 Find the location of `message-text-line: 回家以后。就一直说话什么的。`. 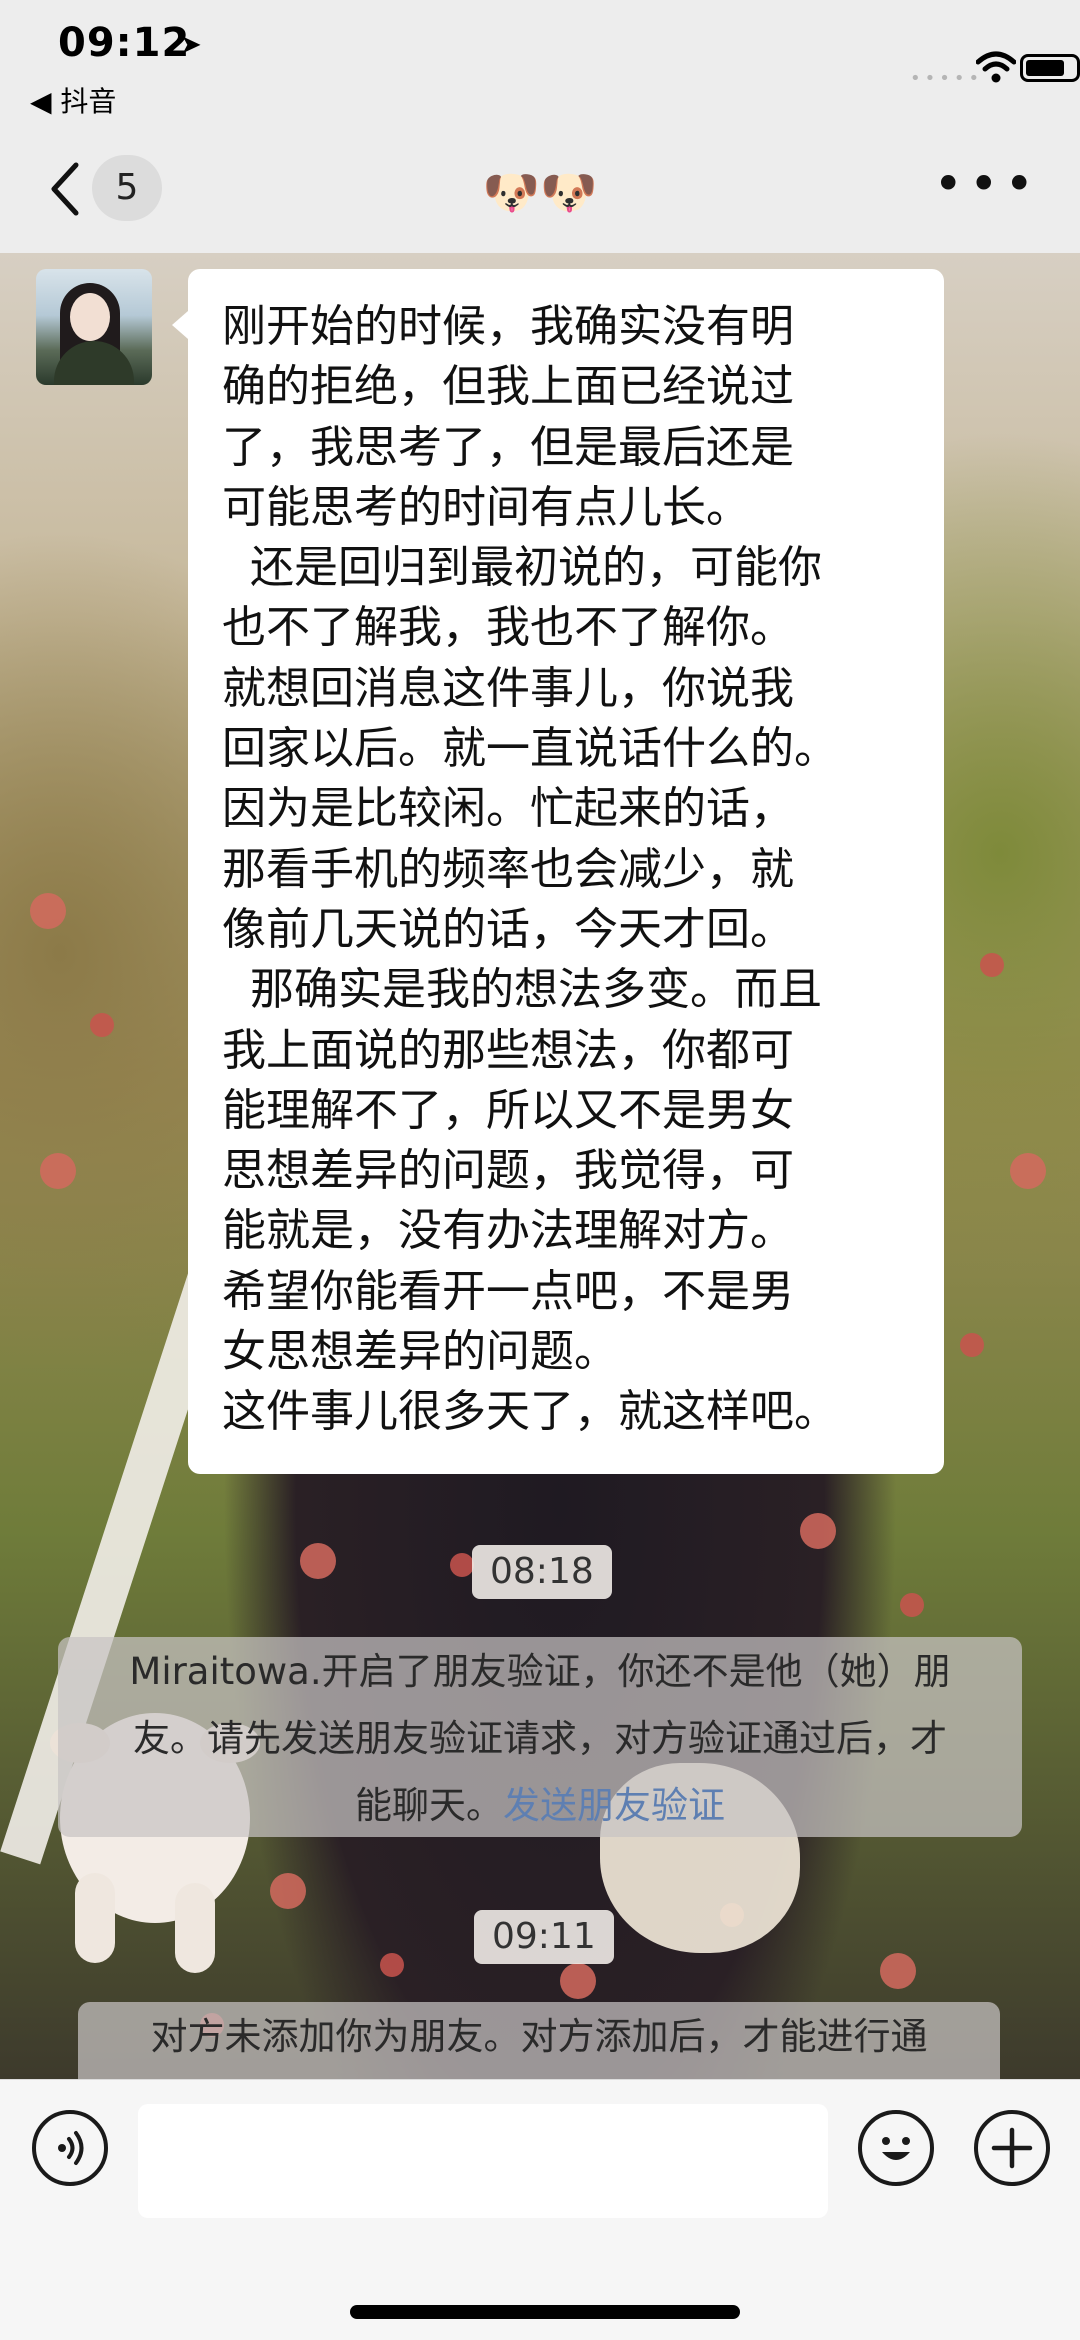

message-text-line: 回家以后。就一直说话什么的。 is located at coordinates (530, 749).